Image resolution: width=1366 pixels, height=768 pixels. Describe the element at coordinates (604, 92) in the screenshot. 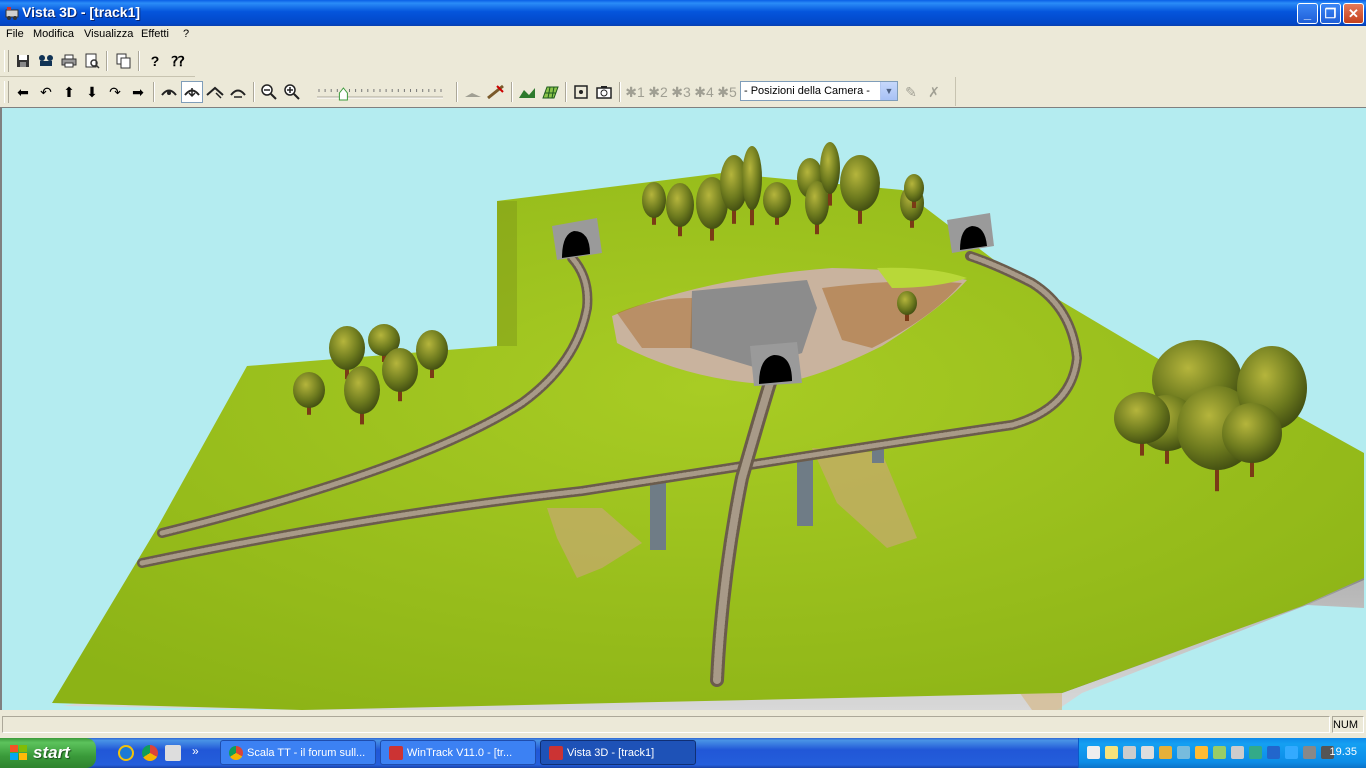

I see `camera-icon` at that location.